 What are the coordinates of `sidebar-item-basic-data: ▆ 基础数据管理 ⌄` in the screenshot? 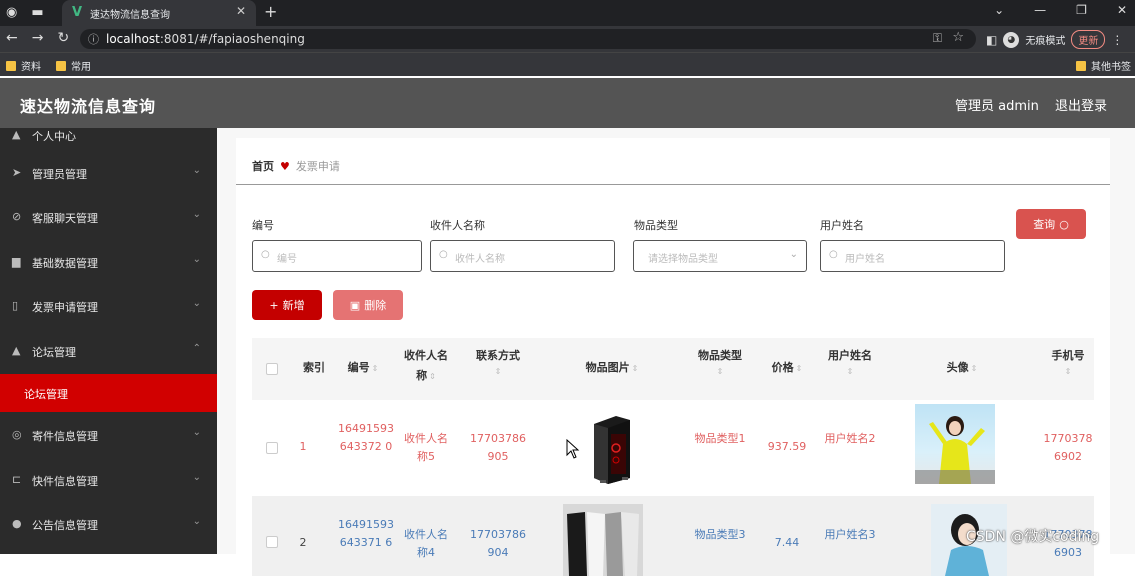 It's located at (108, 263).